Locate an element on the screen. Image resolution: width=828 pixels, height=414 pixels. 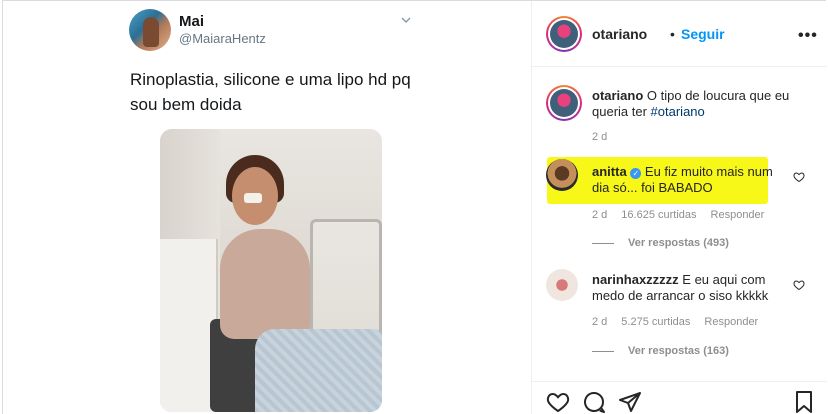
tweet-avatar is located at coordinates (150, 30).